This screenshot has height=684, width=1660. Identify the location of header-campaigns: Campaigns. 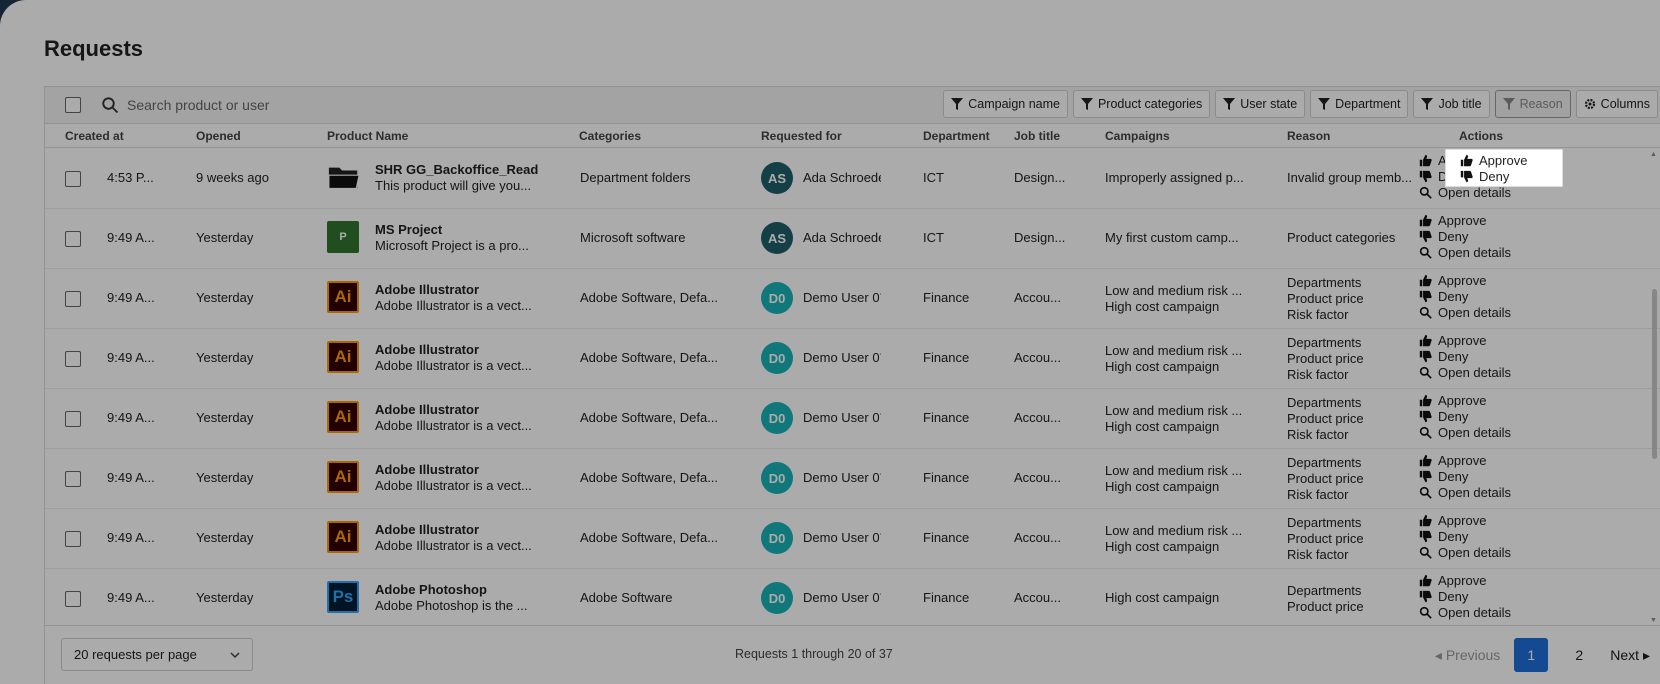
(1137, 136).